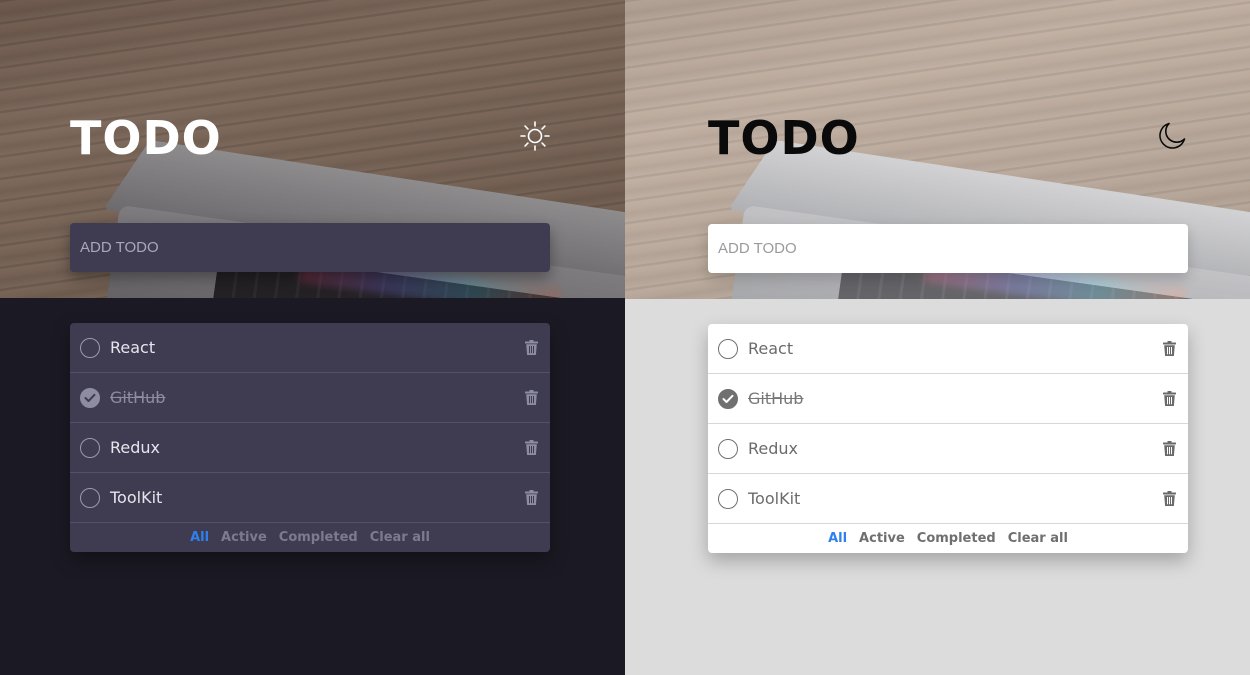  What do you see at coordinates (1172, 136) in the screenshot?
I see `moon-icon` at bounding box center [1172, 136].